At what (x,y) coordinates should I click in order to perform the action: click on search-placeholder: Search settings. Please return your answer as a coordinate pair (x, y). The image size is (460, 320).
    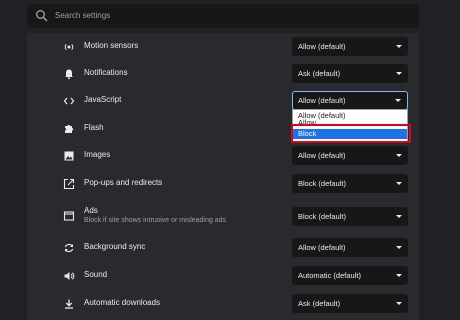
    Looking at the image, I should click on (83, 15).